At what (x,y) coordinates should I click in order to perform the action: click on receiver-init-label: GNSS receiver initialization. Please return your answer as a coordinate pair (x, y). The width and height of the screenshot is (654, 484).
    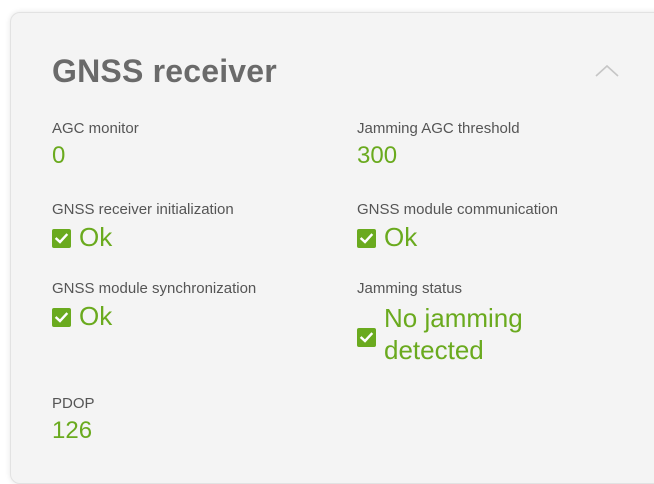
    Looking at the image, I should click on (143, 209).